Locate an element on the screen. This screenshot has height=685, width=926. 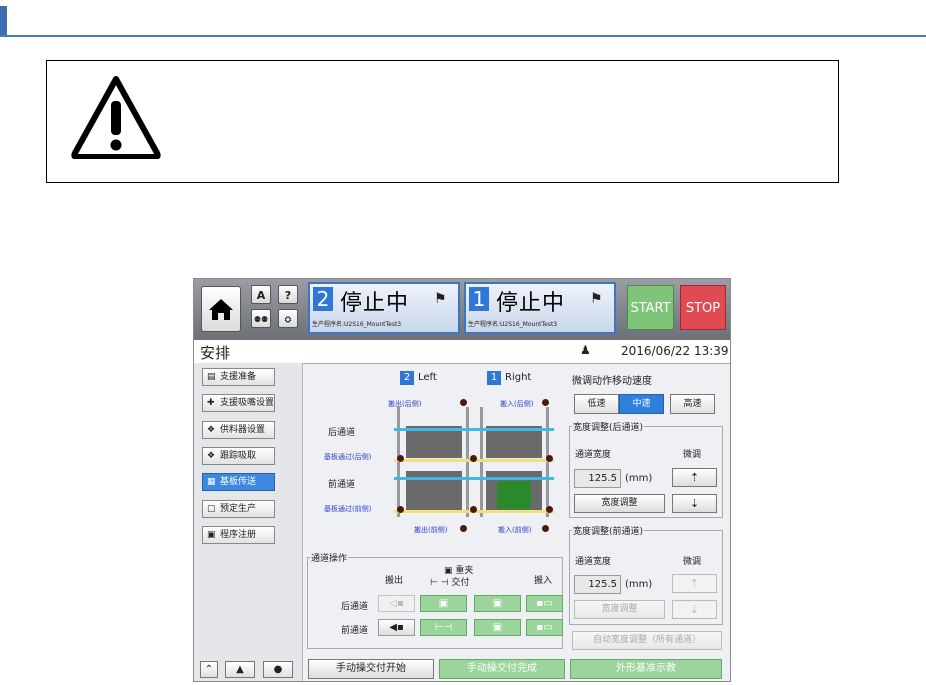
narrow-icon: ⇣ is located at coordinates (694, 609).